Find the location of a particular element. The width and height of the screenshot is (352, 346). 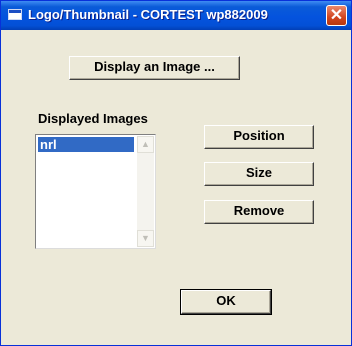

title-bar: Logo/Thumbnail - CORTEST wp882009 ✕ is located at coordinates (176, 15).